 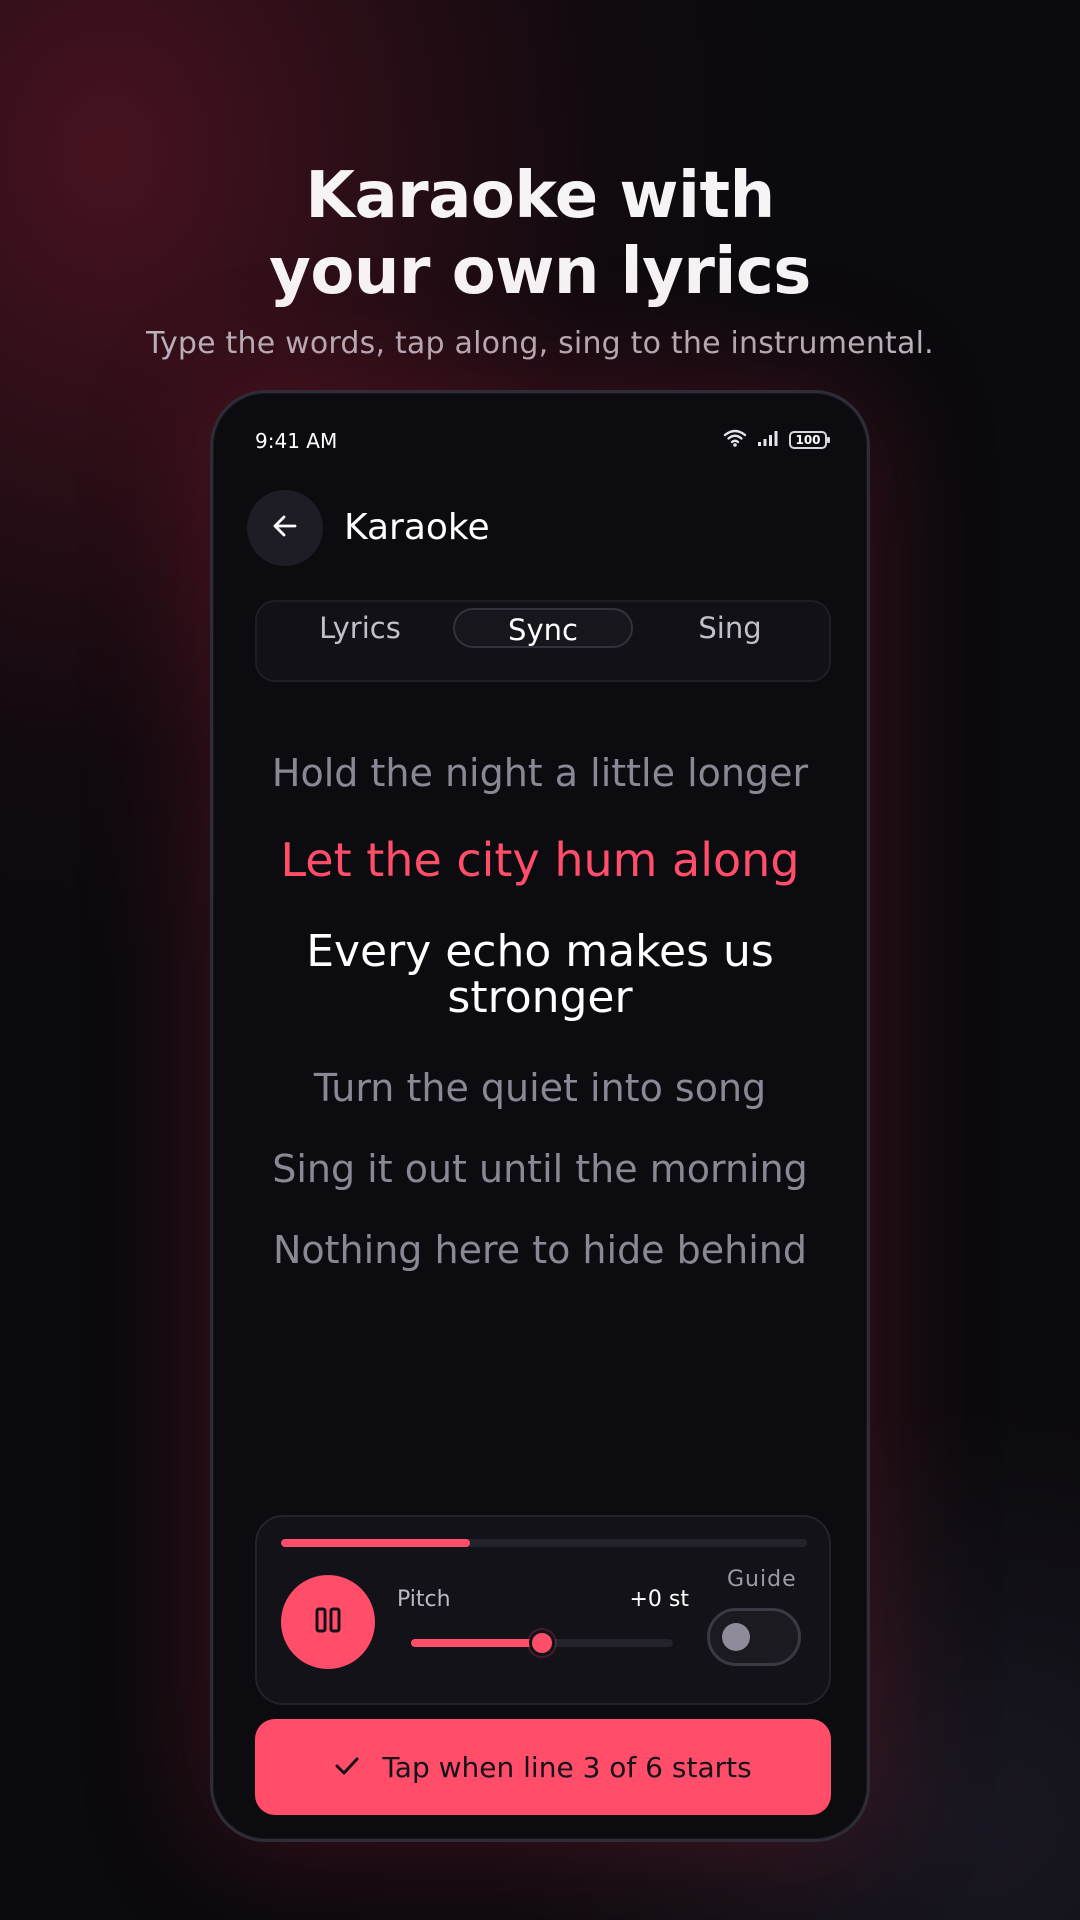 I want to click on mode-tabs: Lyrics Sync Sing, so click(x=543, y=641).